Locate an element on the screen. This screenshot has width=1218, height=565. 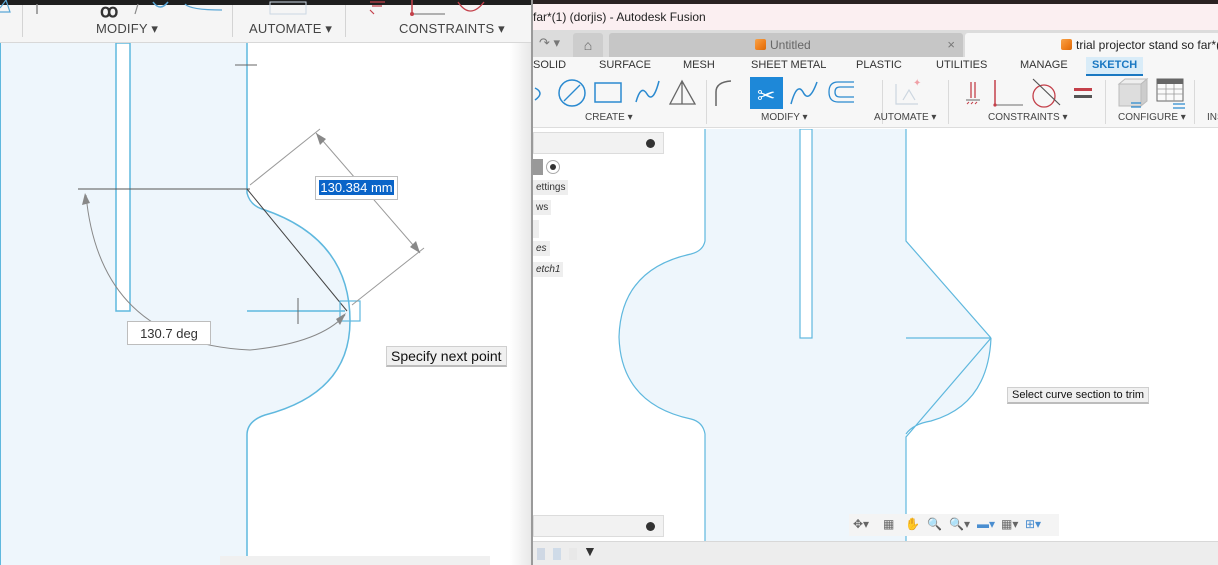
zoom-window-icon: 🔍 is located at coordinates (934, 524).